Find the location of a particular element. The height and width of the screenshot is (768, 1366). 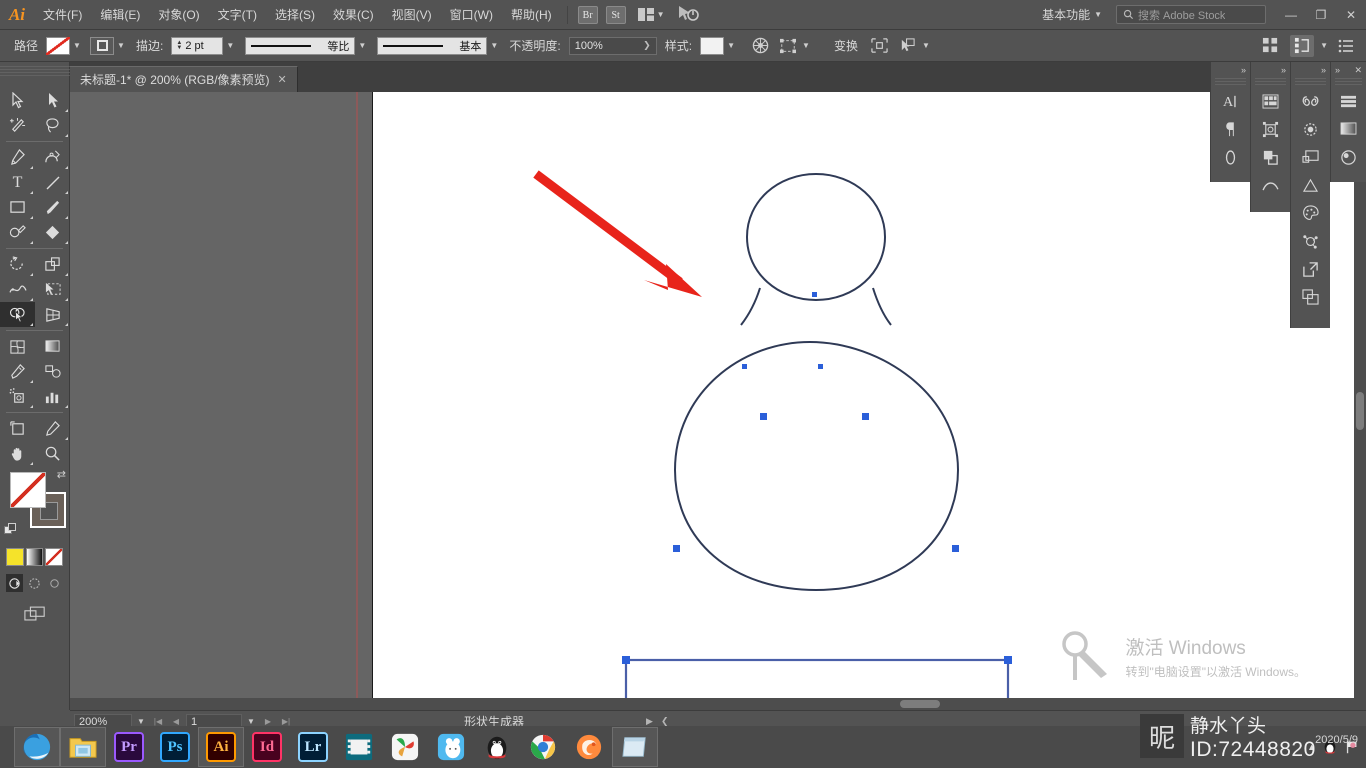

gradient-panel-button is located at coordinates (1310, 185).